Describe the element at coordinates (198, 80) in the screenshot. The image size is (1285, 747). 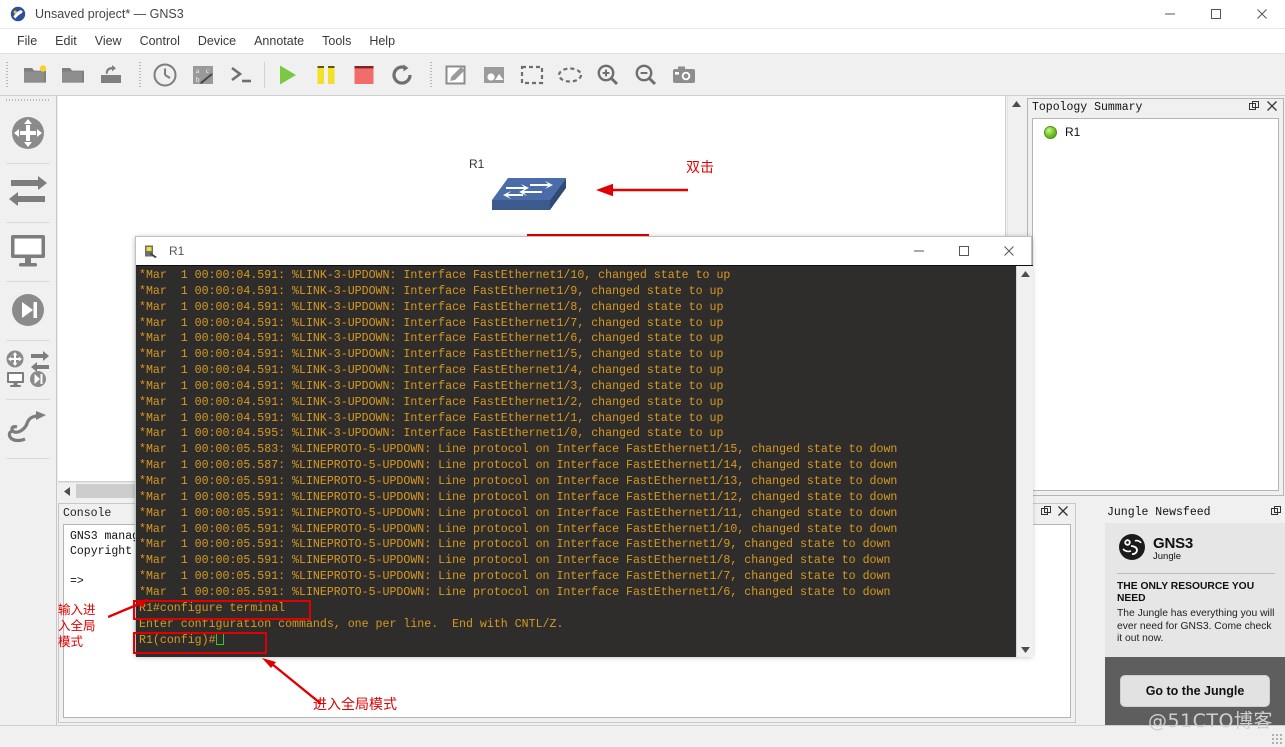
I see `svg-text: b` at that location.